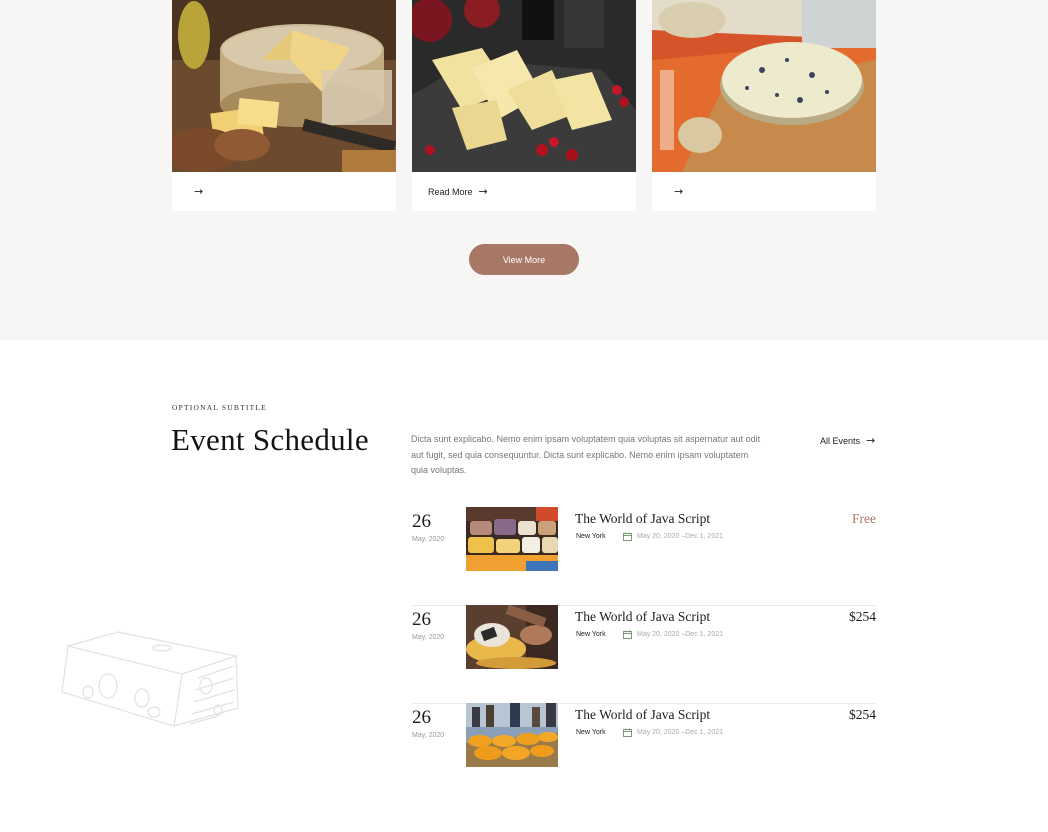 Image resolution: width=1048 pixels, height=832 pixels. What do you see at coordinates (524, 86) in the screenshot?
I see `cheese-cubes-image` at bounding box center [524, 86].